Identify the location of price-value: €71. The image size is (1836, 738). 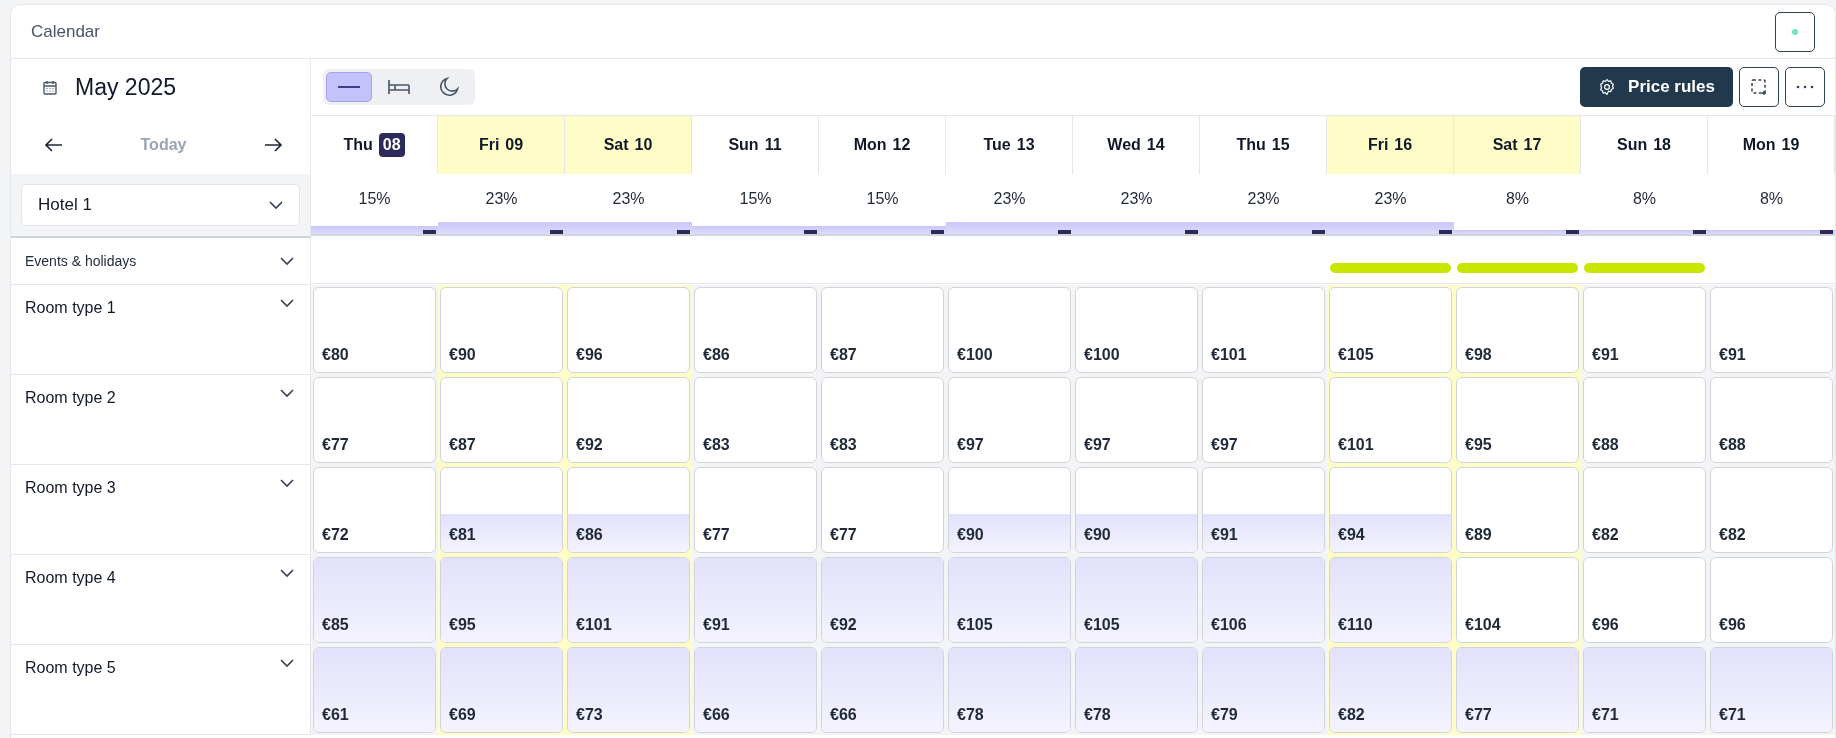
(1605, 715).